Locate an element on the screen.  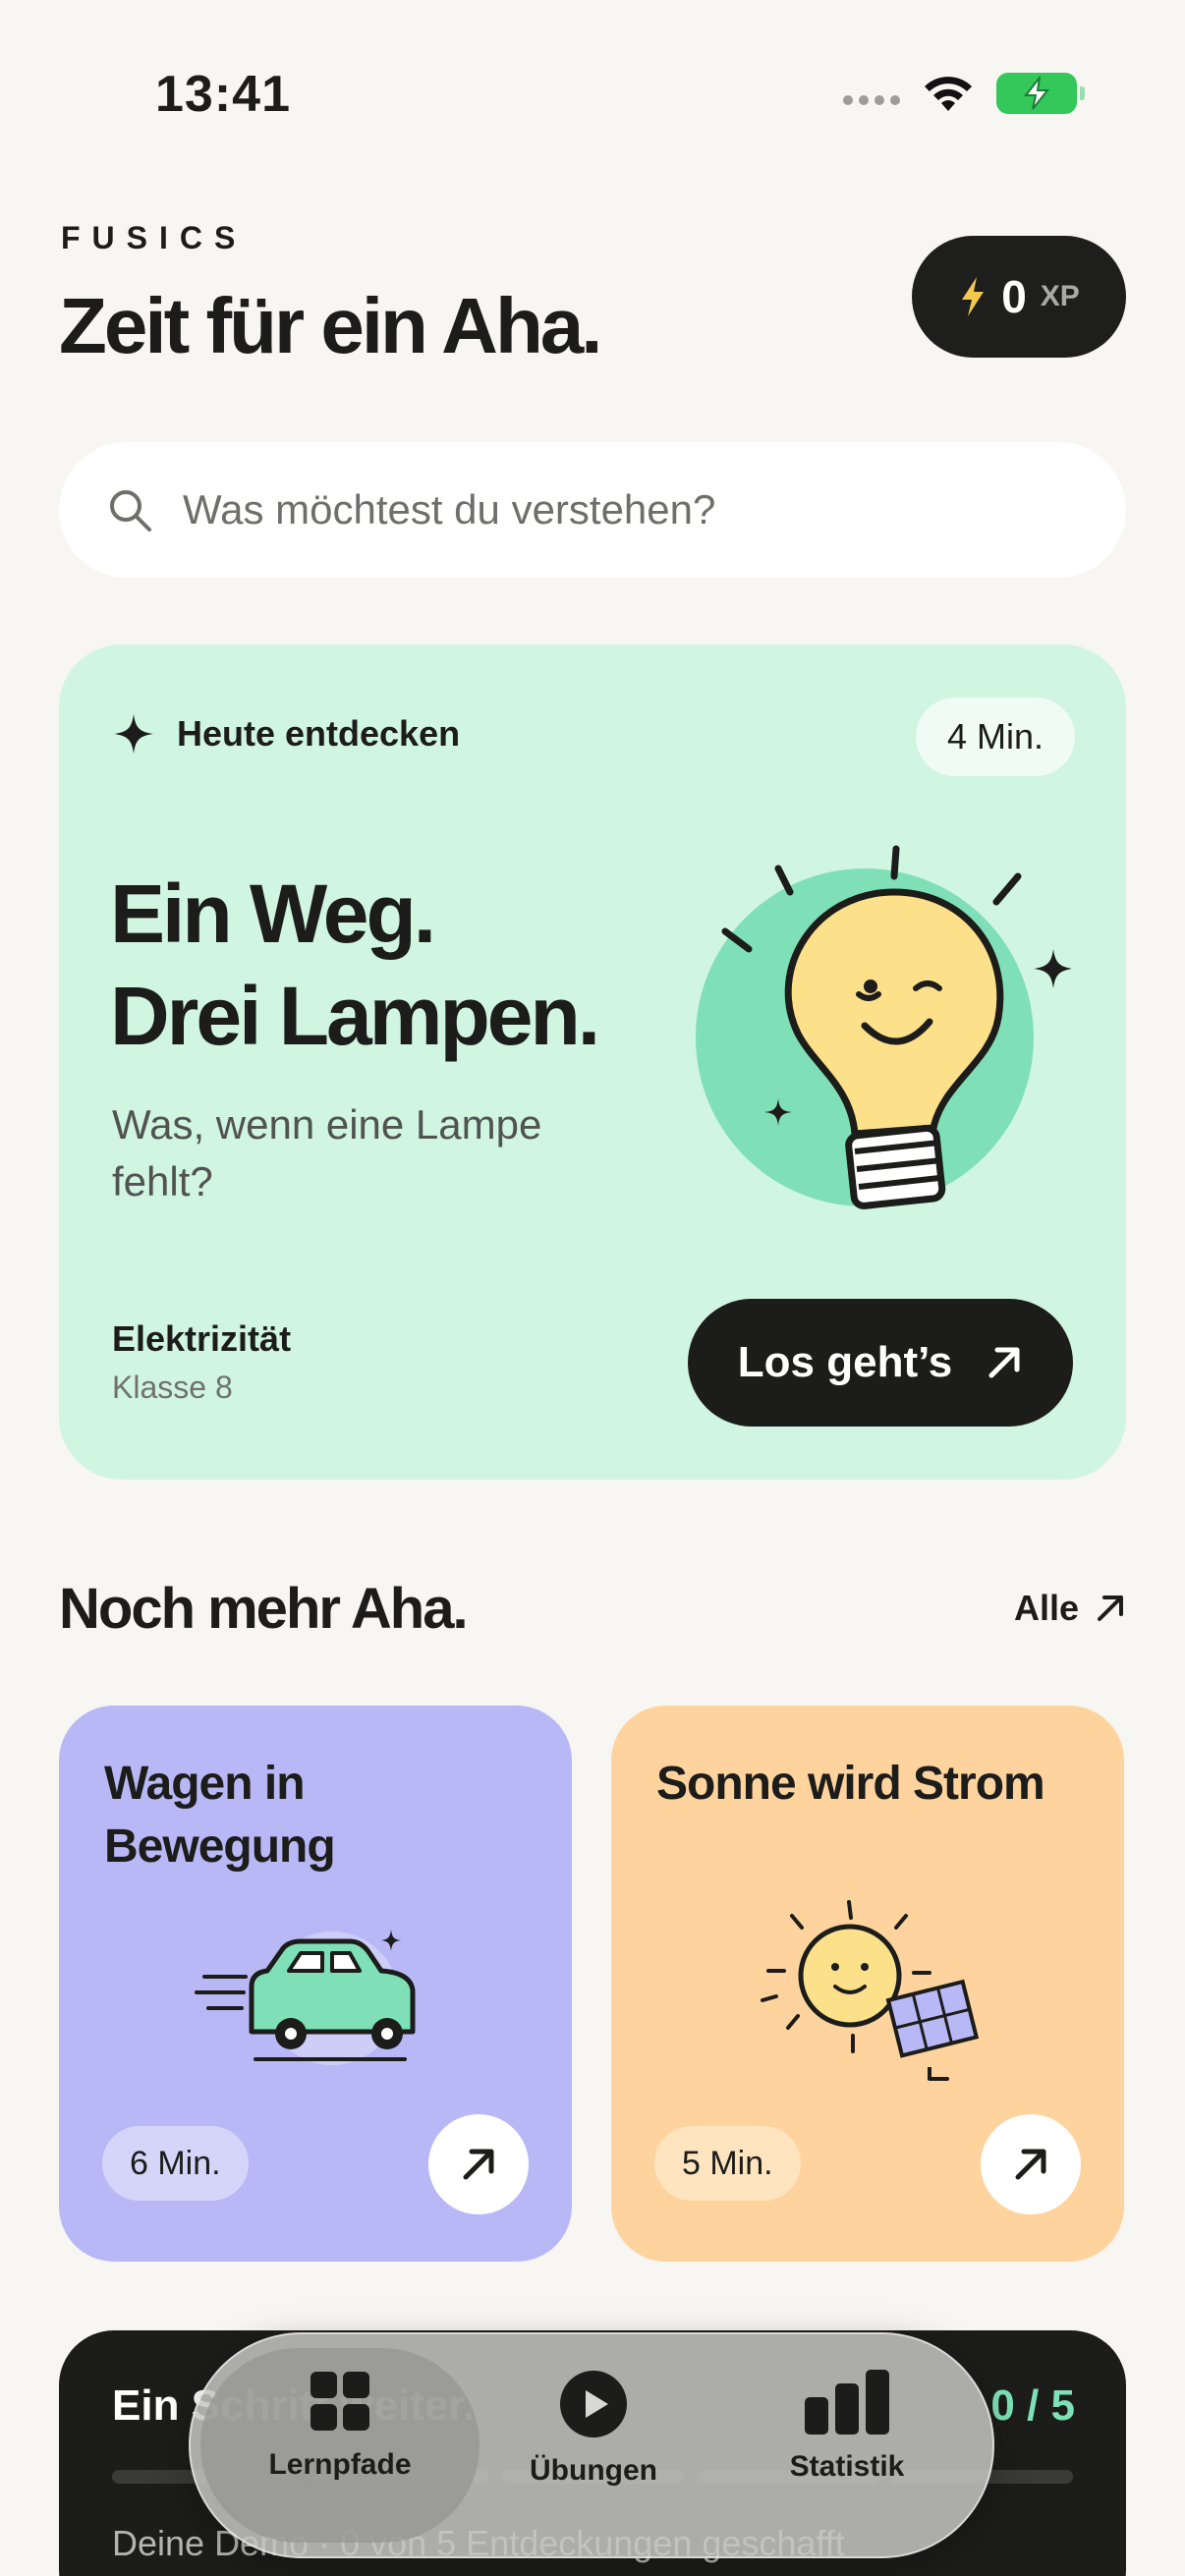
tab-bar: Lernpfade Übungen Statistik is located at coordinates (592, 2445).